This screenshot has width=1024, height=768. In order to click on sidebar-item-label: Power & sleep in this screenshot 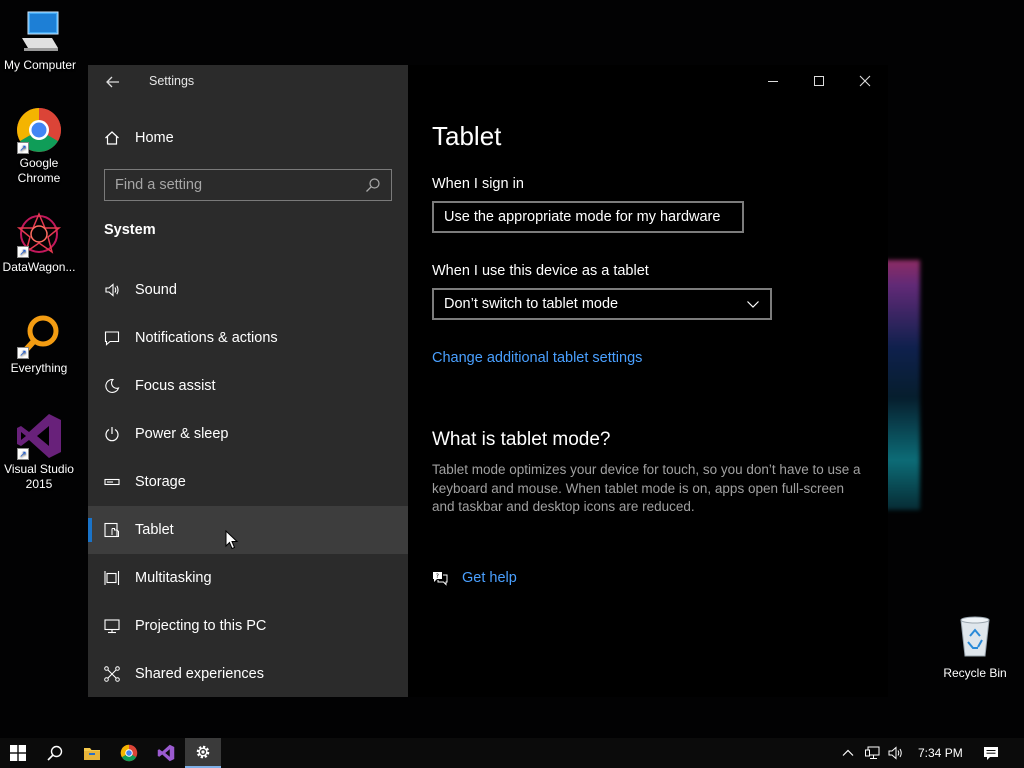, I will do `click(182, 434)`.